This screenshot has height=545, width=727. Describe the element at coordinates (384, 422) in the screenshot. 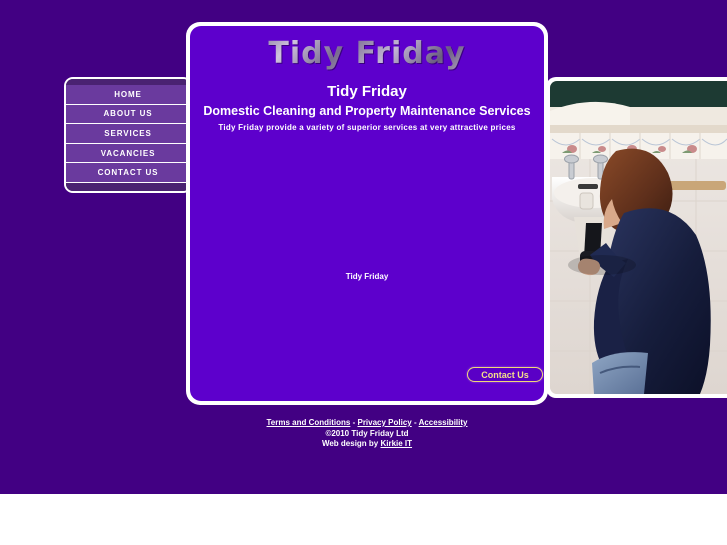

I see `footer-link-privacy: Privacy Policy` at that location.